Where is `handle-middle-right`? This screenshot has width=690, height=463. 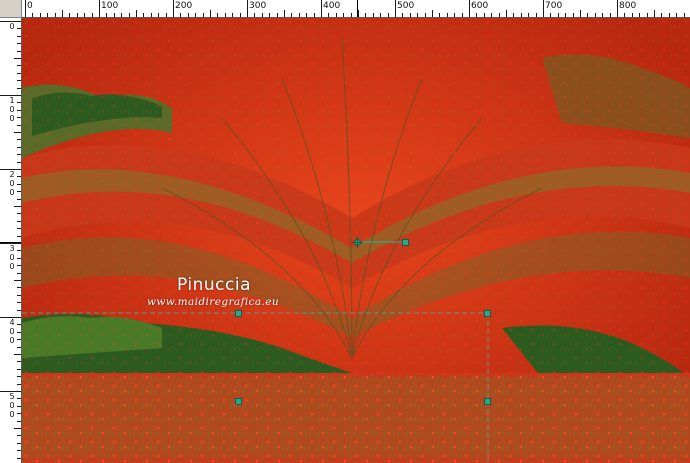 handle-middle-right is located at coordinates (487, 401).